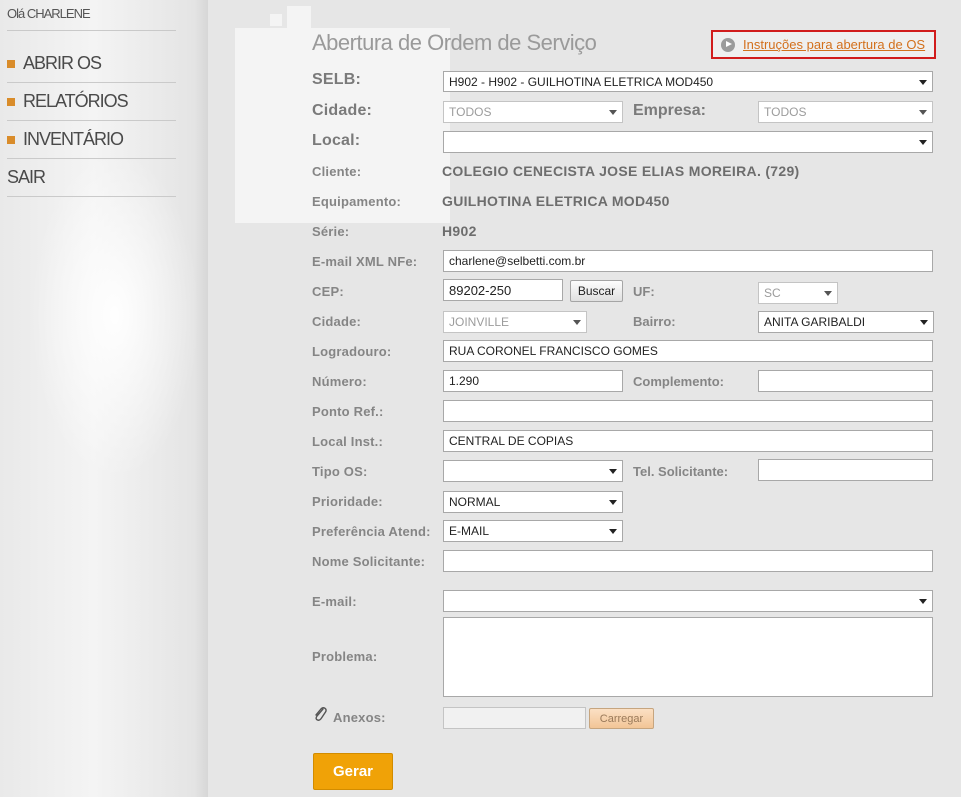  I want to click on cep-label: CEP:, so click(328, 291).